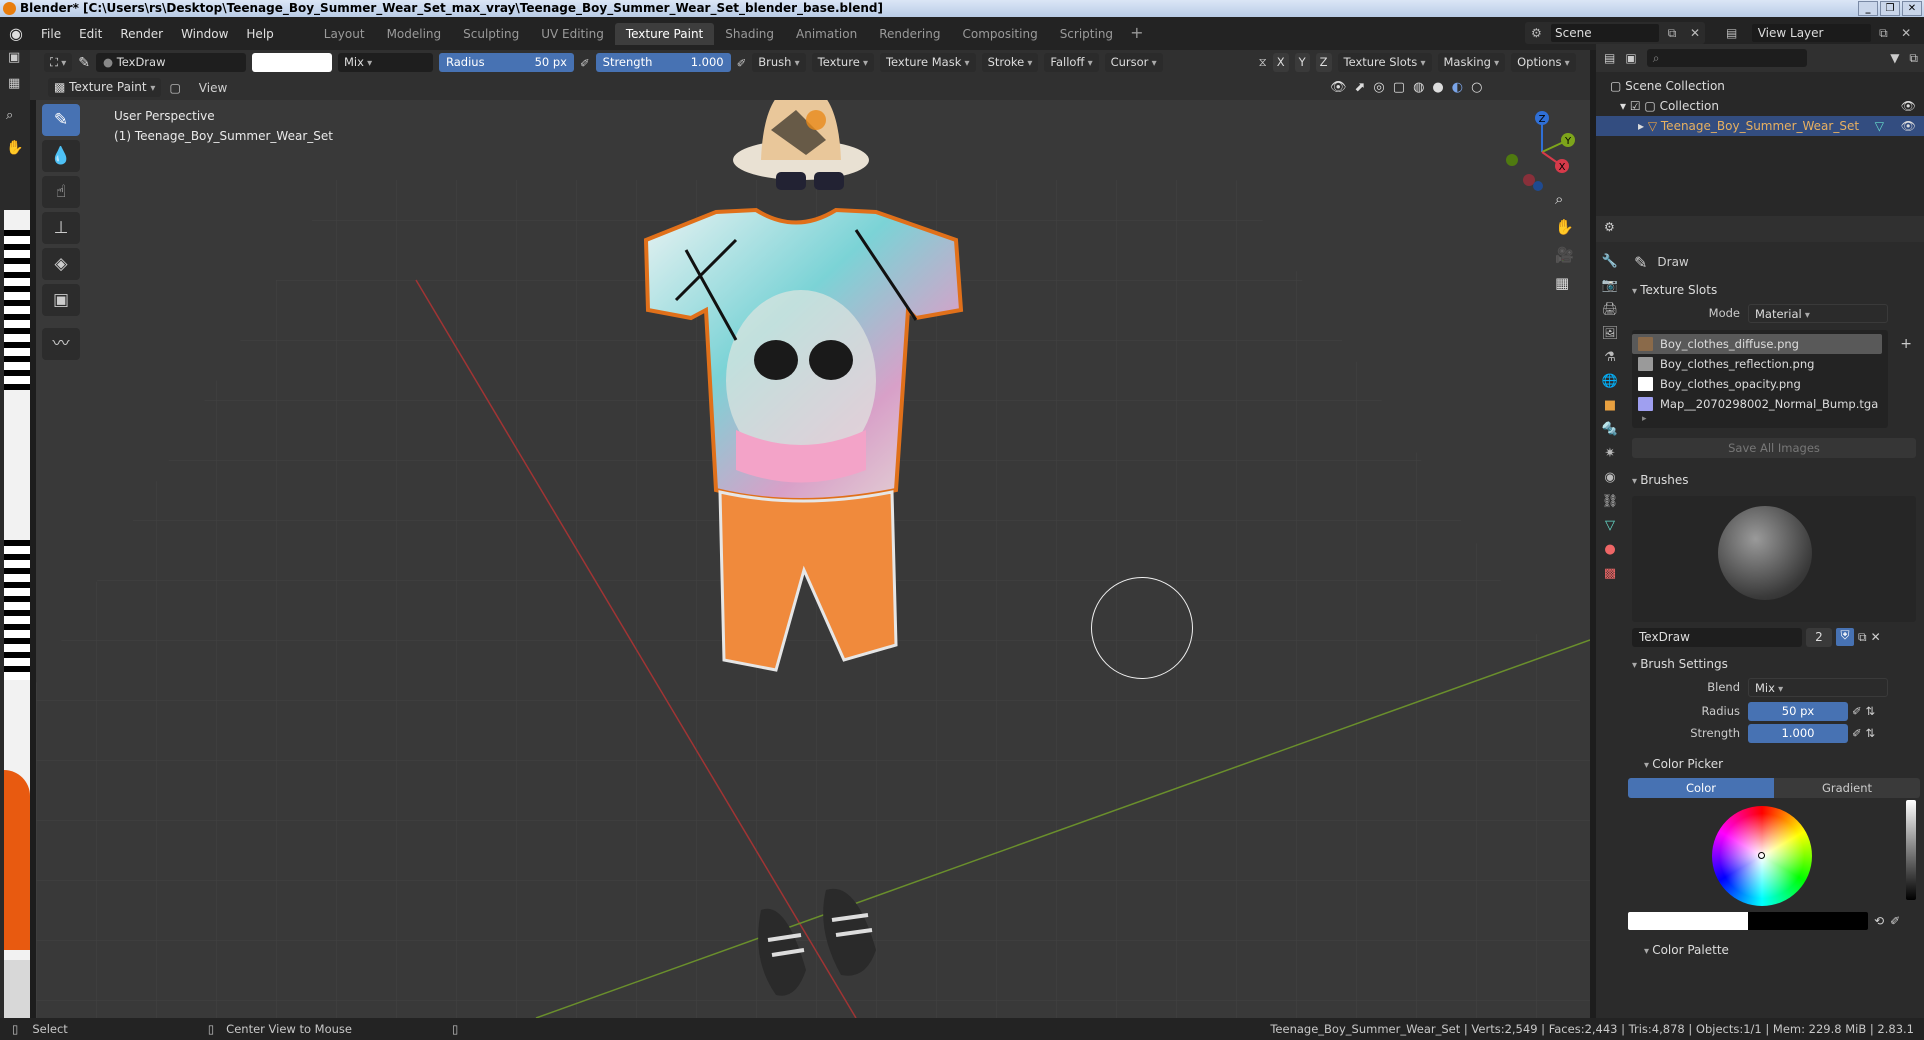 Image resolution: width=1924 pixels, height=1040 pixels. I want to click on tab-texture-paint: Texture Paint, so click(664, 33).